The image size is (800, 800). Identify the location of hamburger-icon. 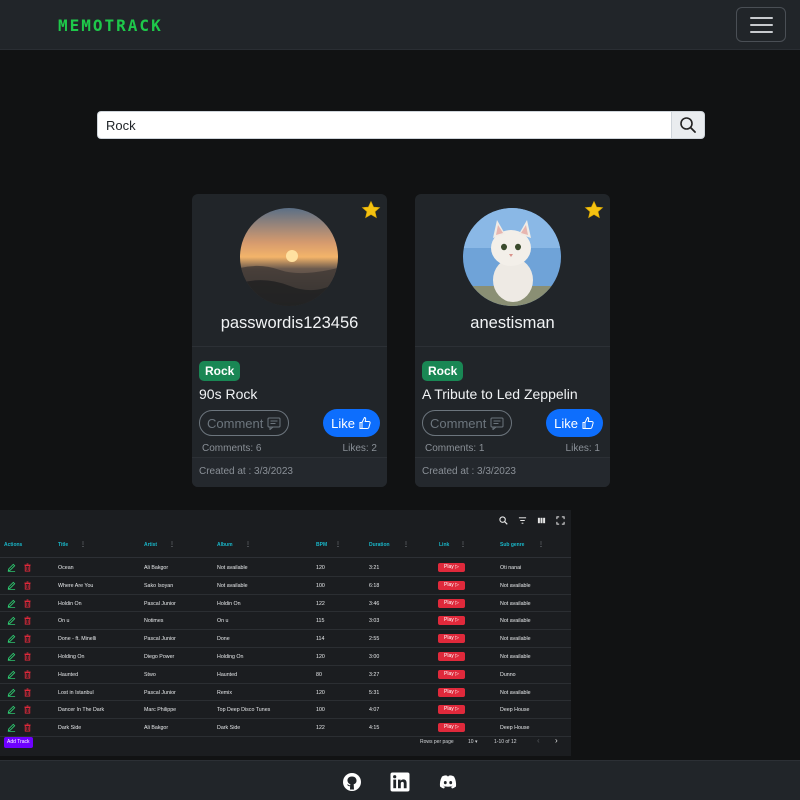
(761, 18).